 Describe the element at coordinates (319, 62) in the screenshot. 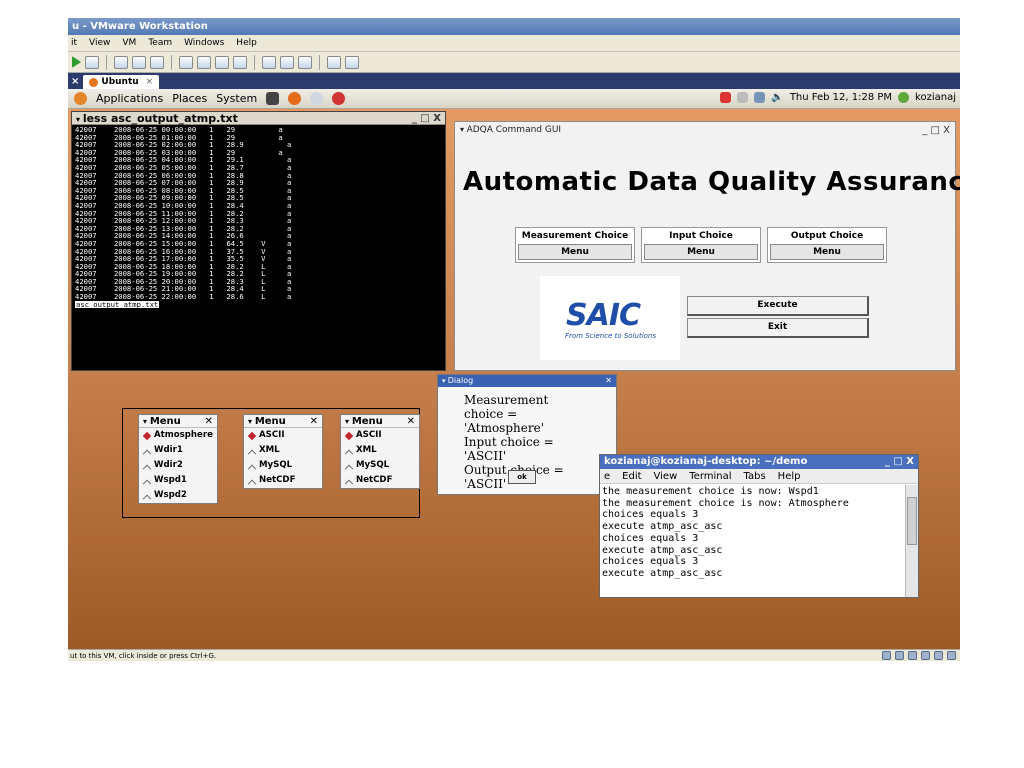

I see `toolbar-separator` at that location.